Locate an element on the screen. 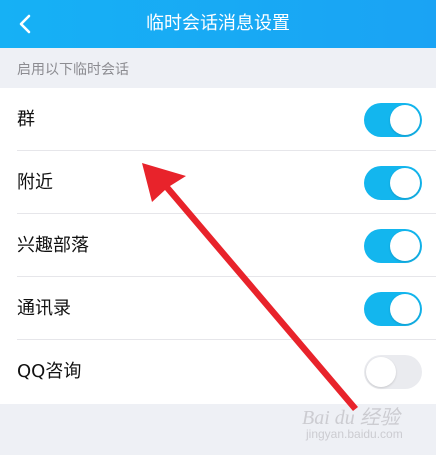 This screenshot has width=436, height=455. toggle-nearby is located at coordinates (393, 183).